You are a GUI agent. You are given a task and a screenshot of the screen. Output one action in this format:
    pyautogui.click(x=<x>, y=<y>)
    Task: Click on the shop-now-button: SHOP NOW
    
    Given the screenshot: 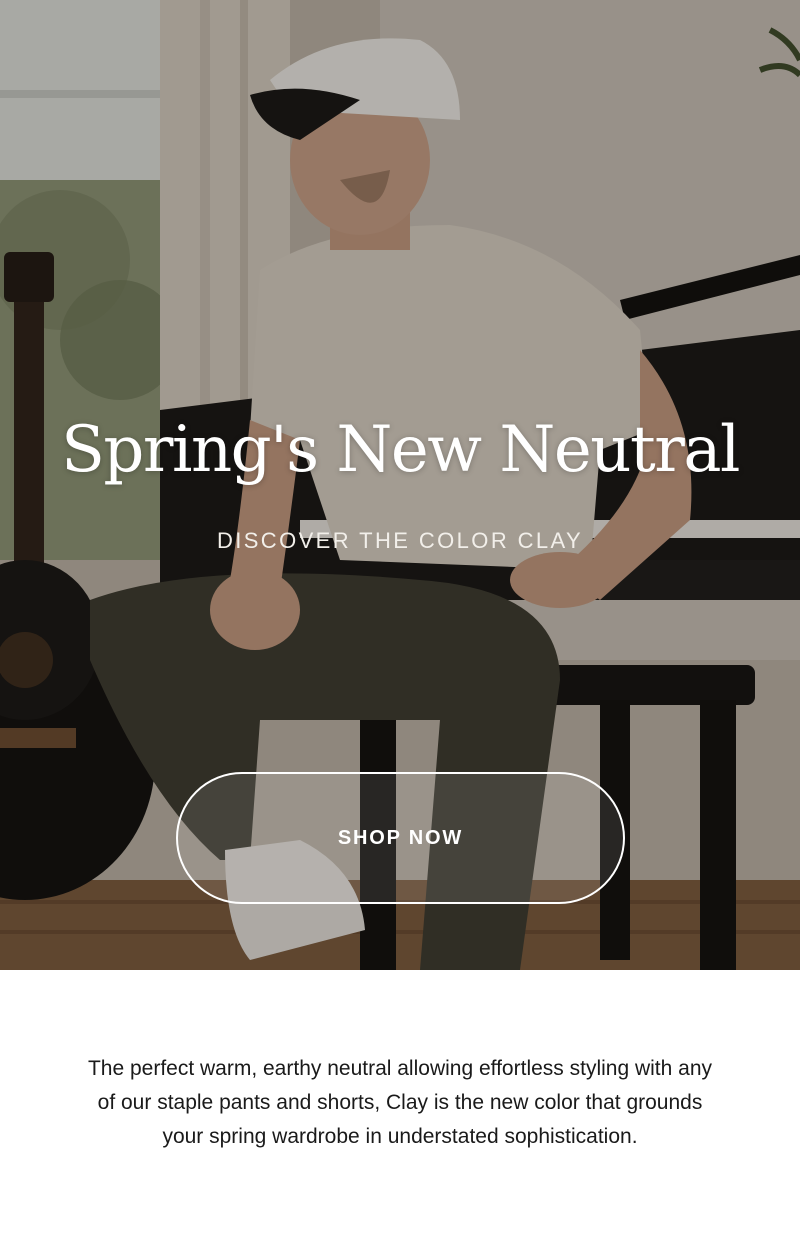 What is the action you would take?
    pyautogui.click(x=400, y=838)
    